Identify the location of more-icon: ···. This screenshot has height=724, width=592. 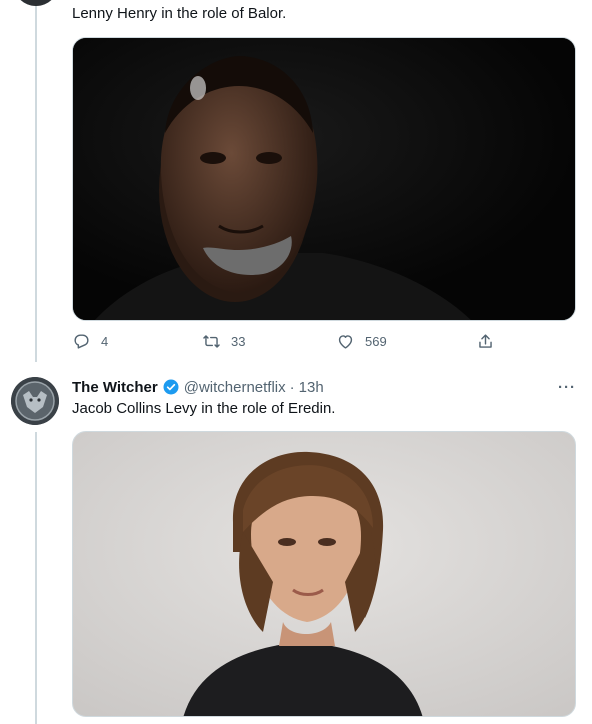
(567, 387).